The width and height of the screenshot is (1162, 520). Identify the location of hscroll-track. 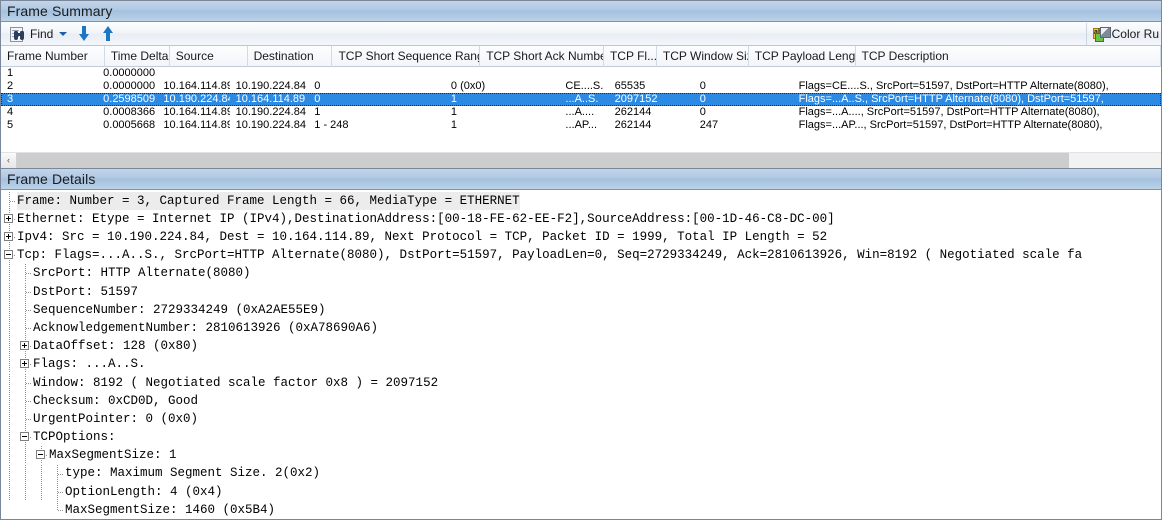
(589, 160).